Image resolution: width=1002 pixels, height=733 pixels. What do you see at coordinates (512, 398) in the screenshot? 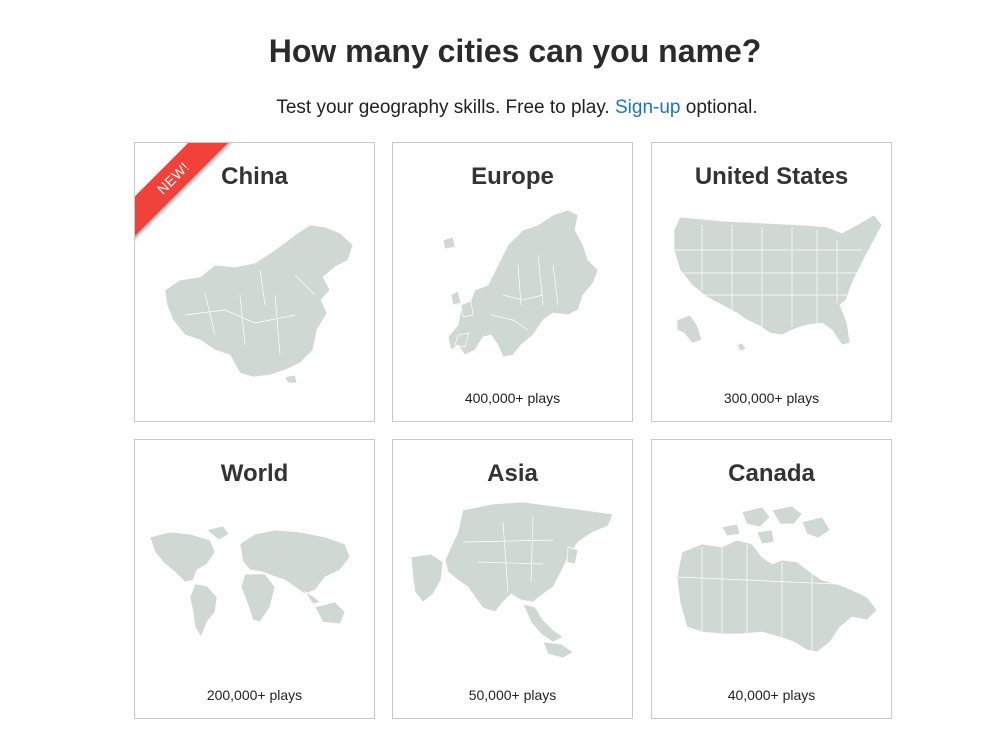
I see `card-plays: 400,000+ plays` at bounding box center [512, 398].